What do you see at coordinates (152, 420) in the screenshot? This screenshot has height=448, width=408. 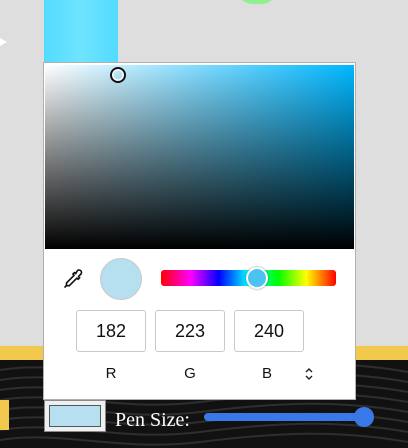 I see `pen-size-label: Pen Size:` at bounding box center [152, 420].